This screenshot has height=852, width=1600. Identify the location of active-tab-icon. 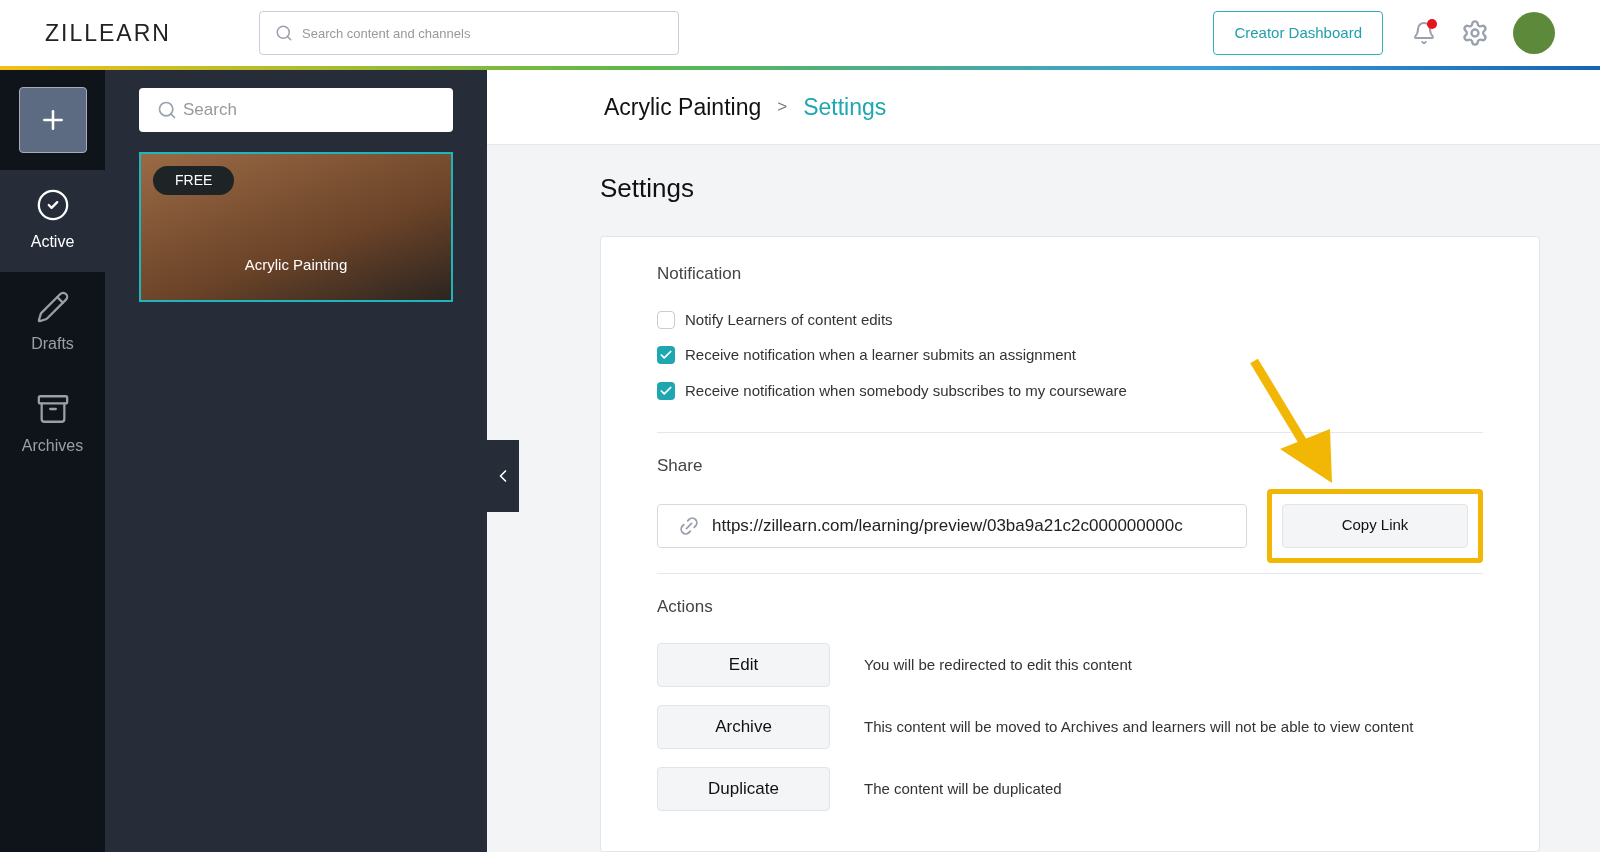
(52, 205).